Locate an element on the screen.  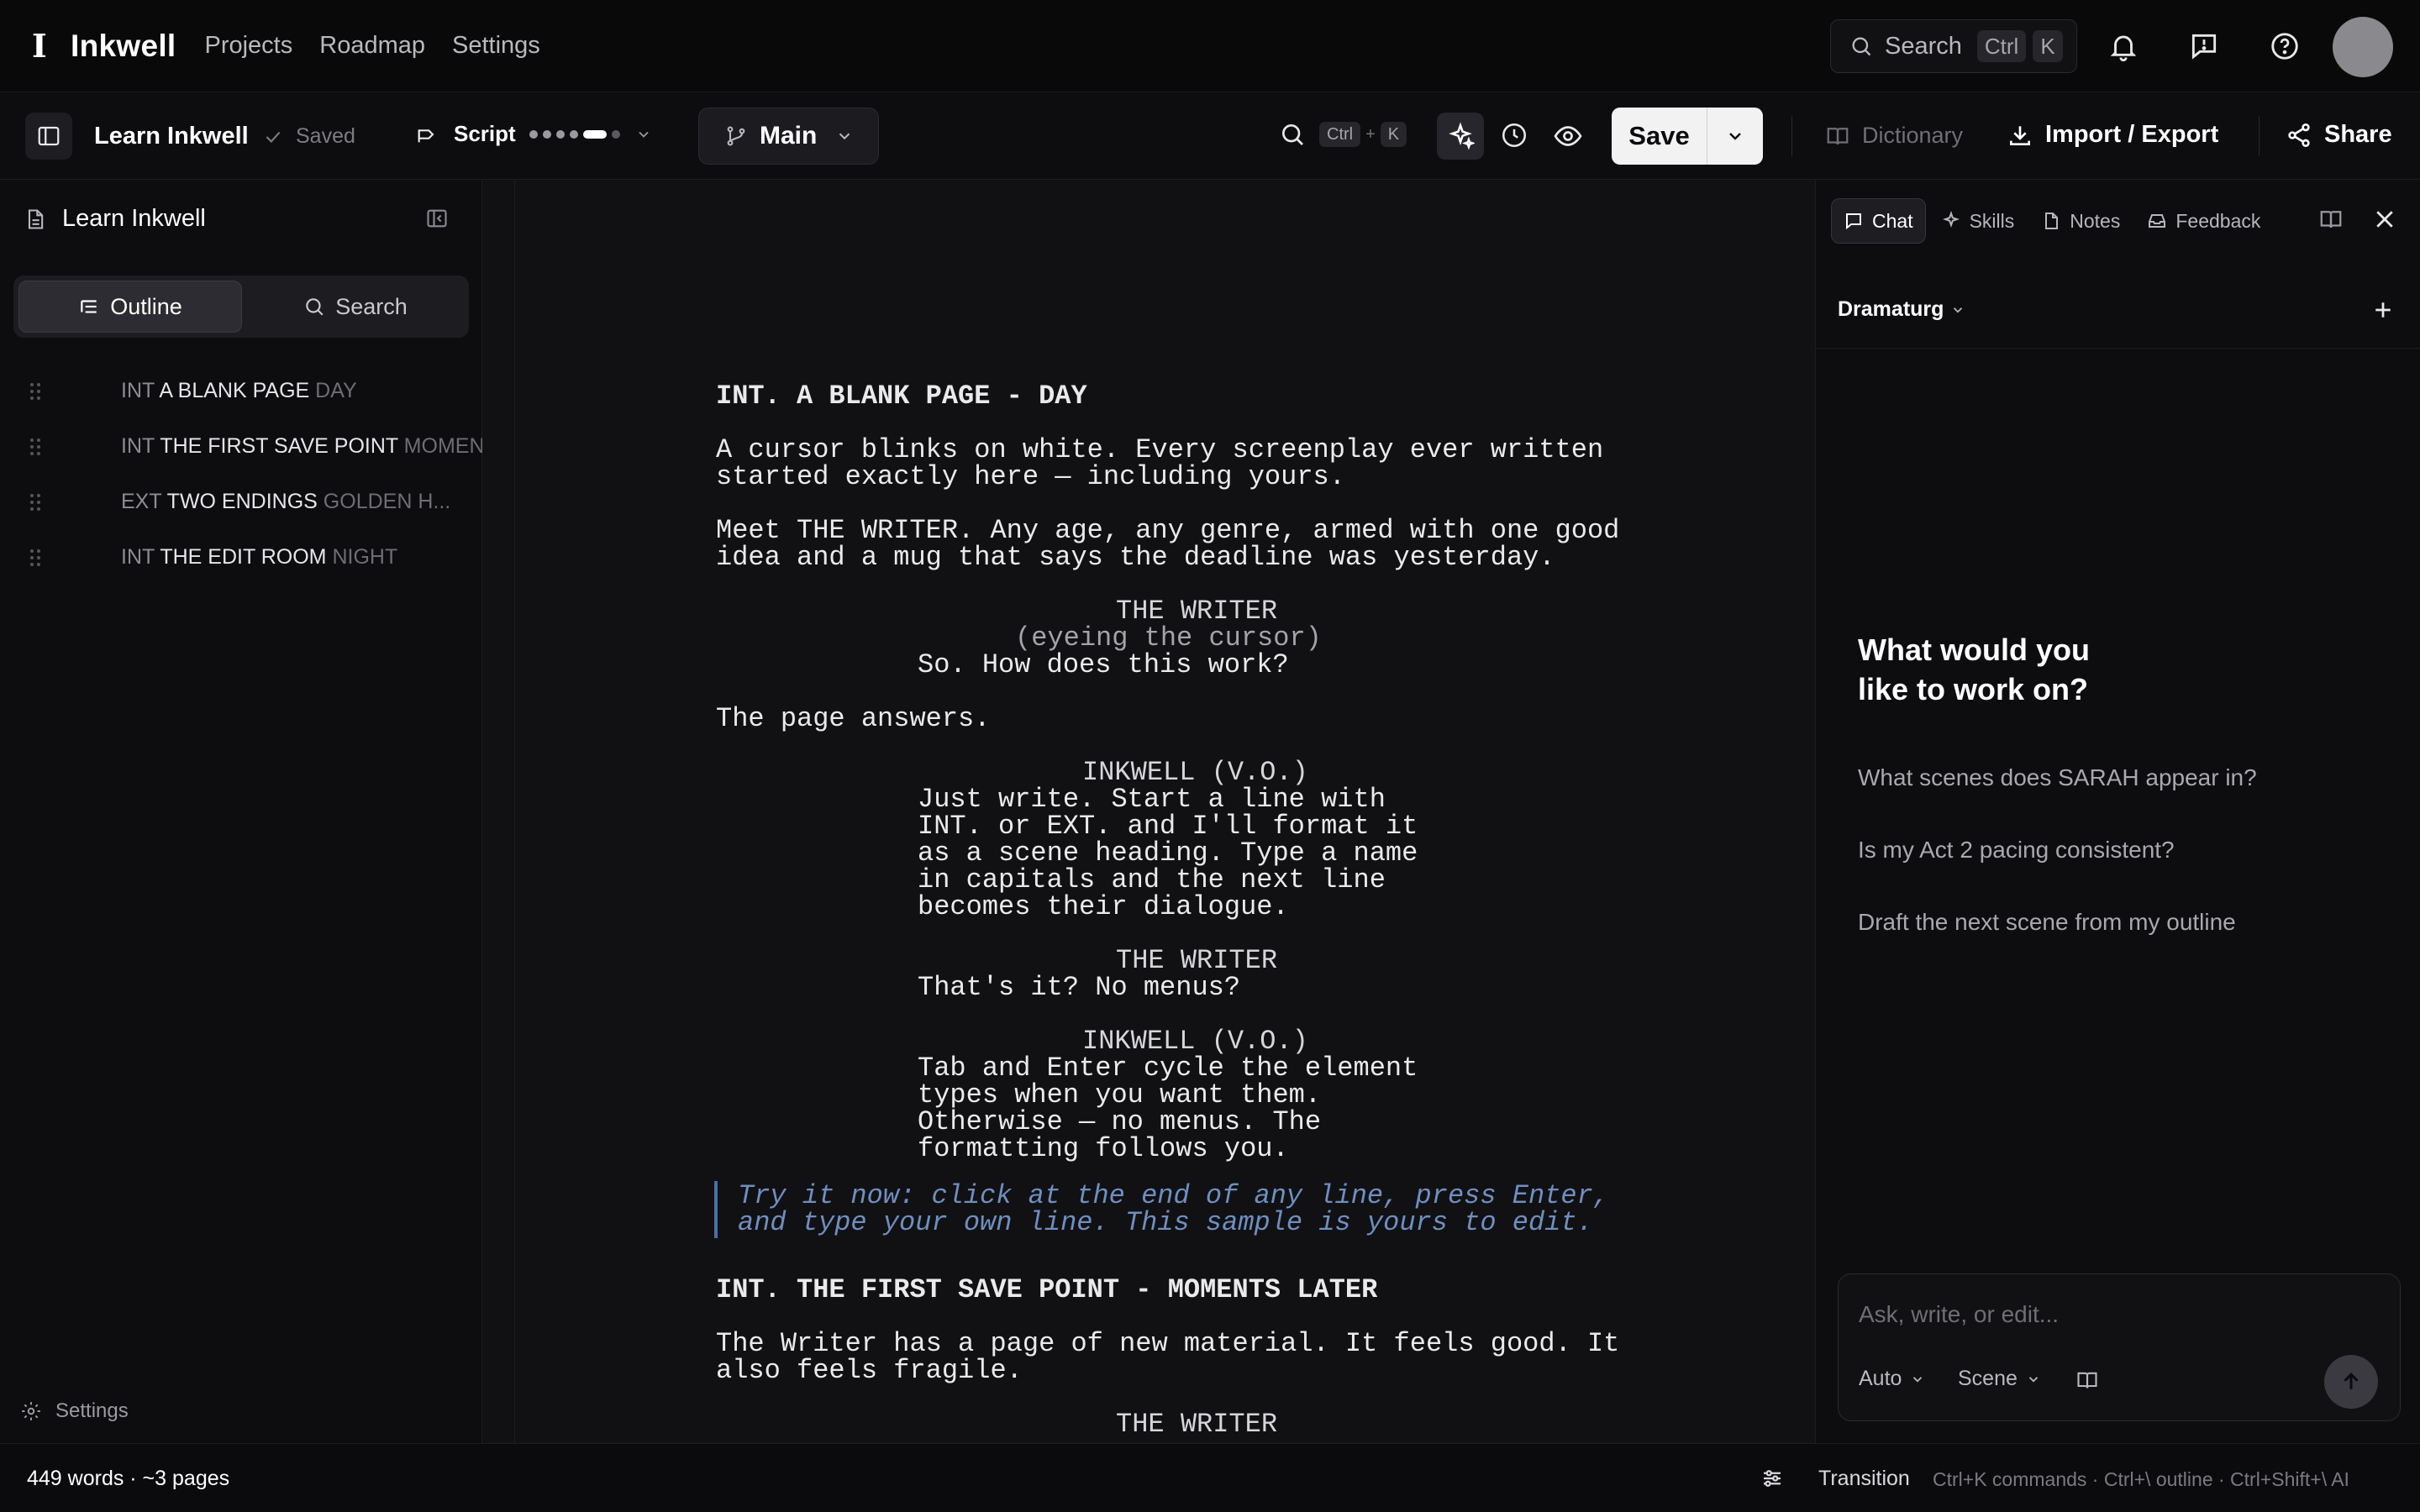
dialogue-line: INT. or EXT. and I'll format it is located at coordinates (1168, 826).